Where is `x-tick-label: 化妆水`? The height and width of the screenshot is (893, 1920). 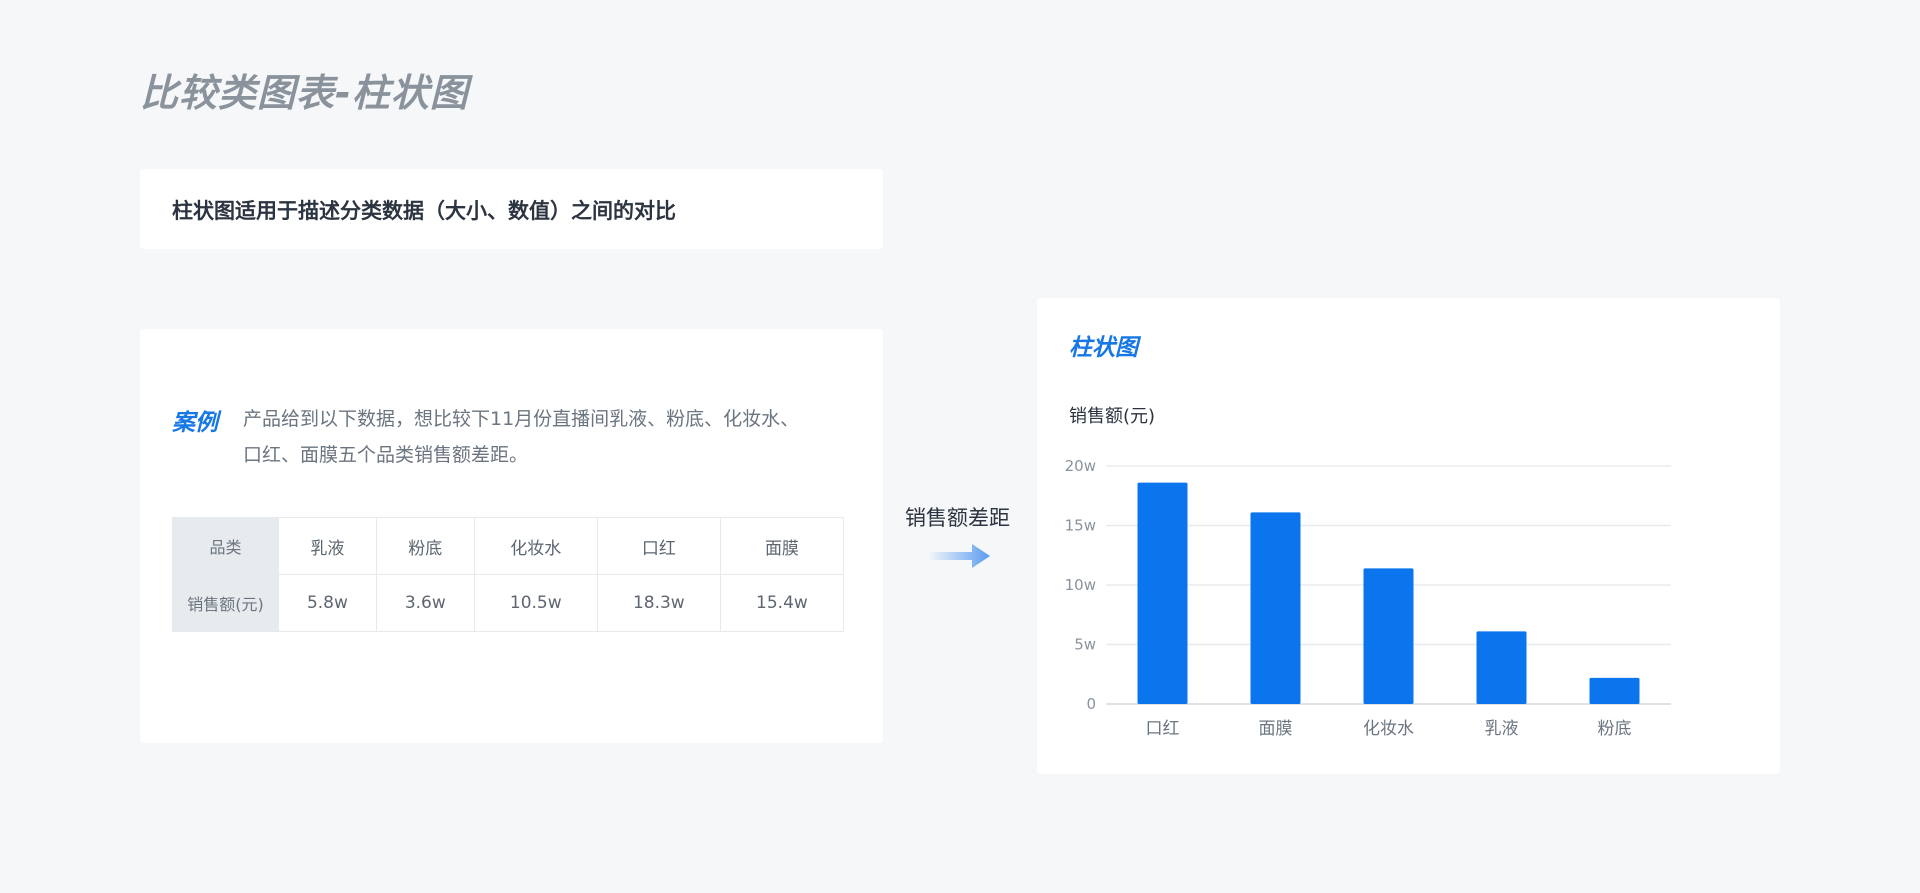
x-tick-label: 化妆水 is located at coordinates (1388, 729).